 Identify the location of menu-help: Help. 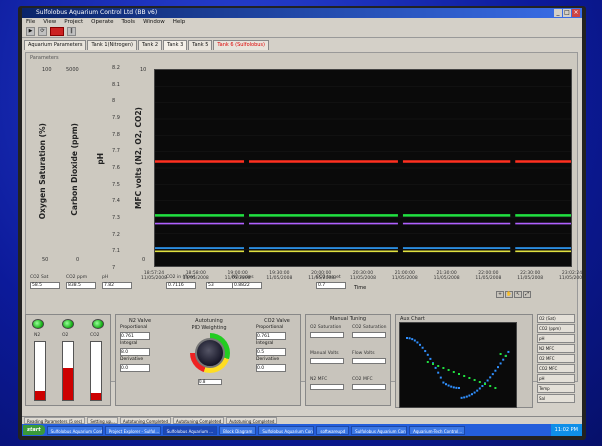
(179, 22).